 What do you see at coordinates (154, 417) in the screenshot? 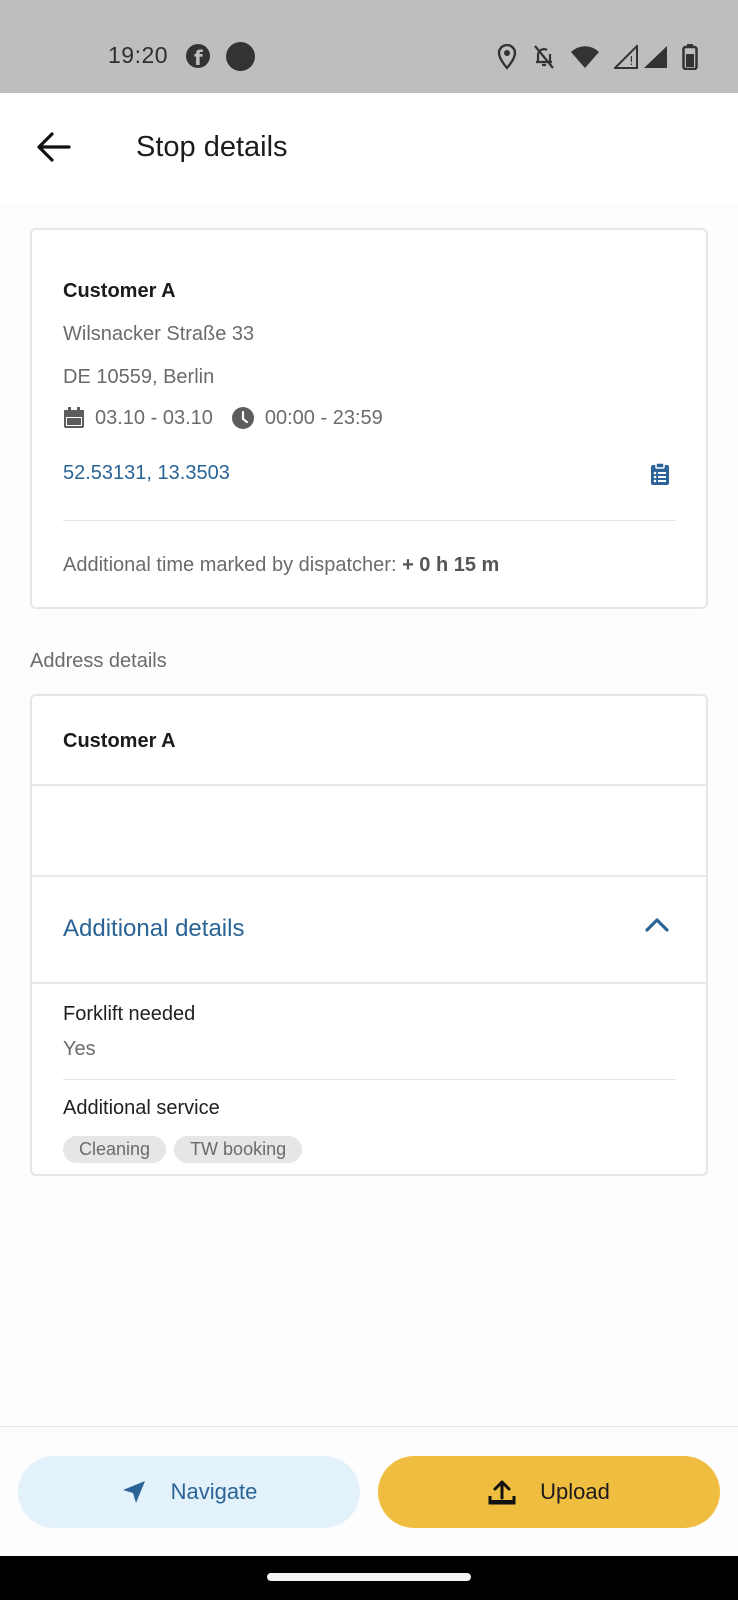
I see `date-range: 03.10 - 03.10` at bounding box center [154, 417].